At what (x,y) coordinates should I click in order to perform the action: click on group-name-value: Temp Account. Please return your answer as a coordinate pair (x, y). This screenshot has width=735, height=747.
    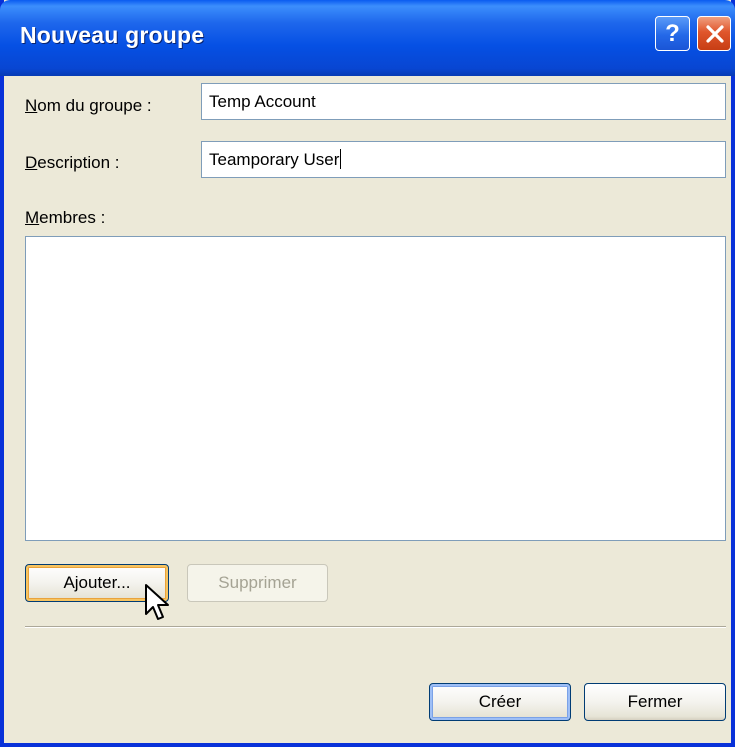
    Looking at the image, I should click on (262, 101).